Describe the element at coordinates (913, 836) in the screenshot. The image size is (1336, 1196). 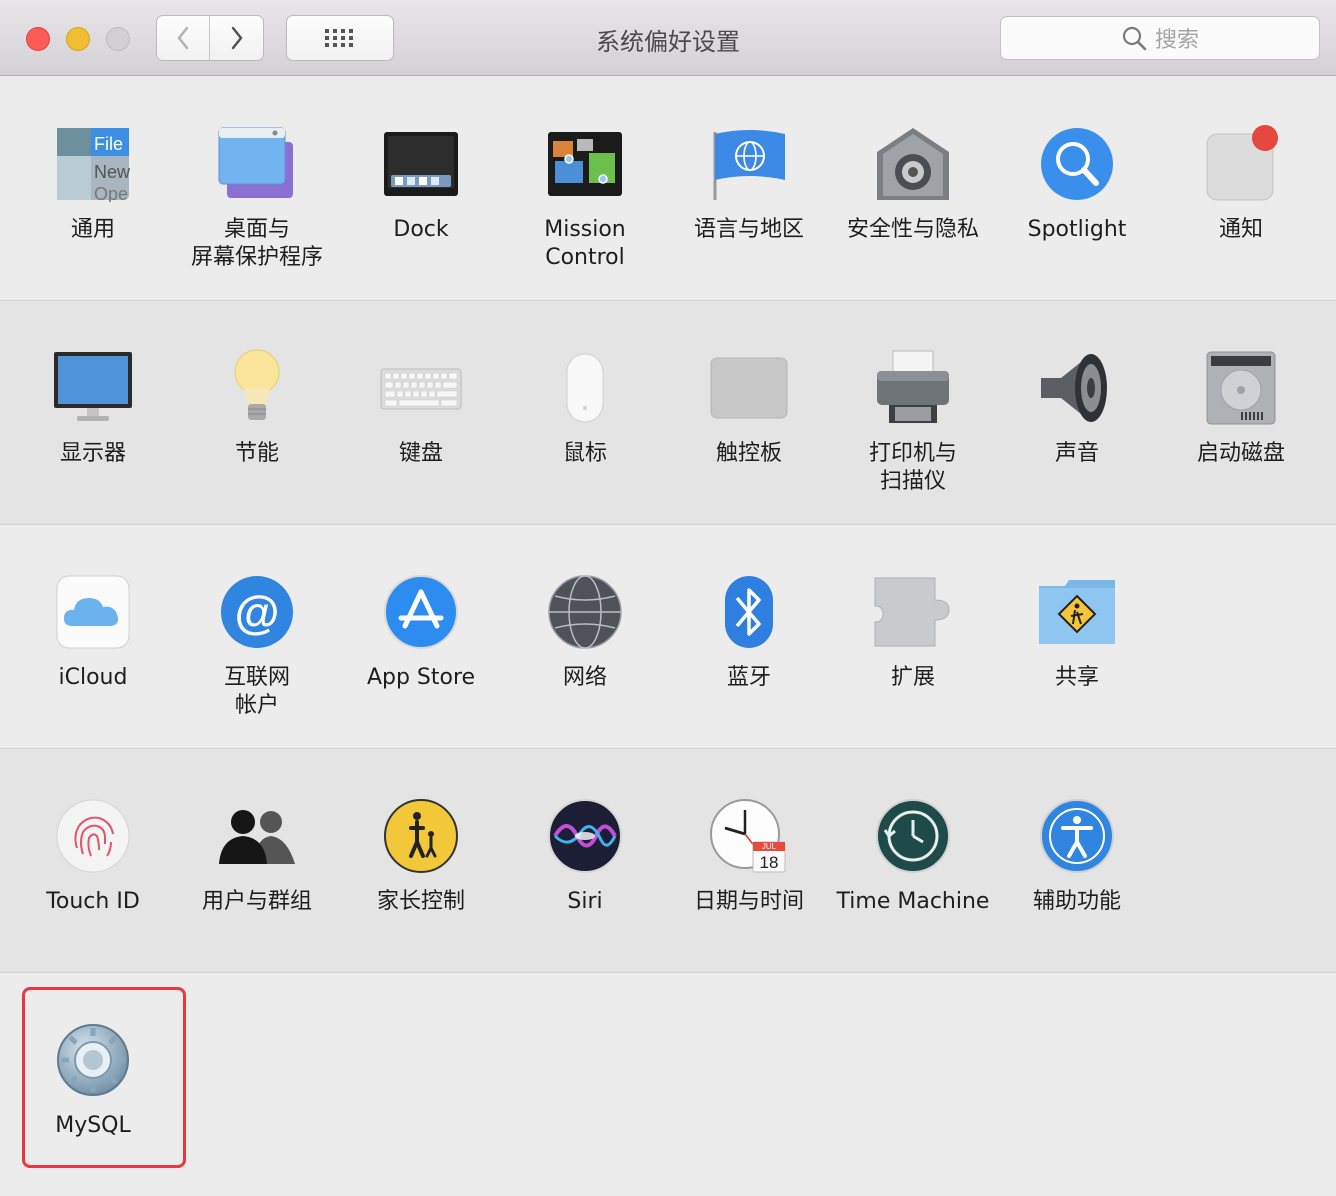
I see `time-machine-icon` at that location.